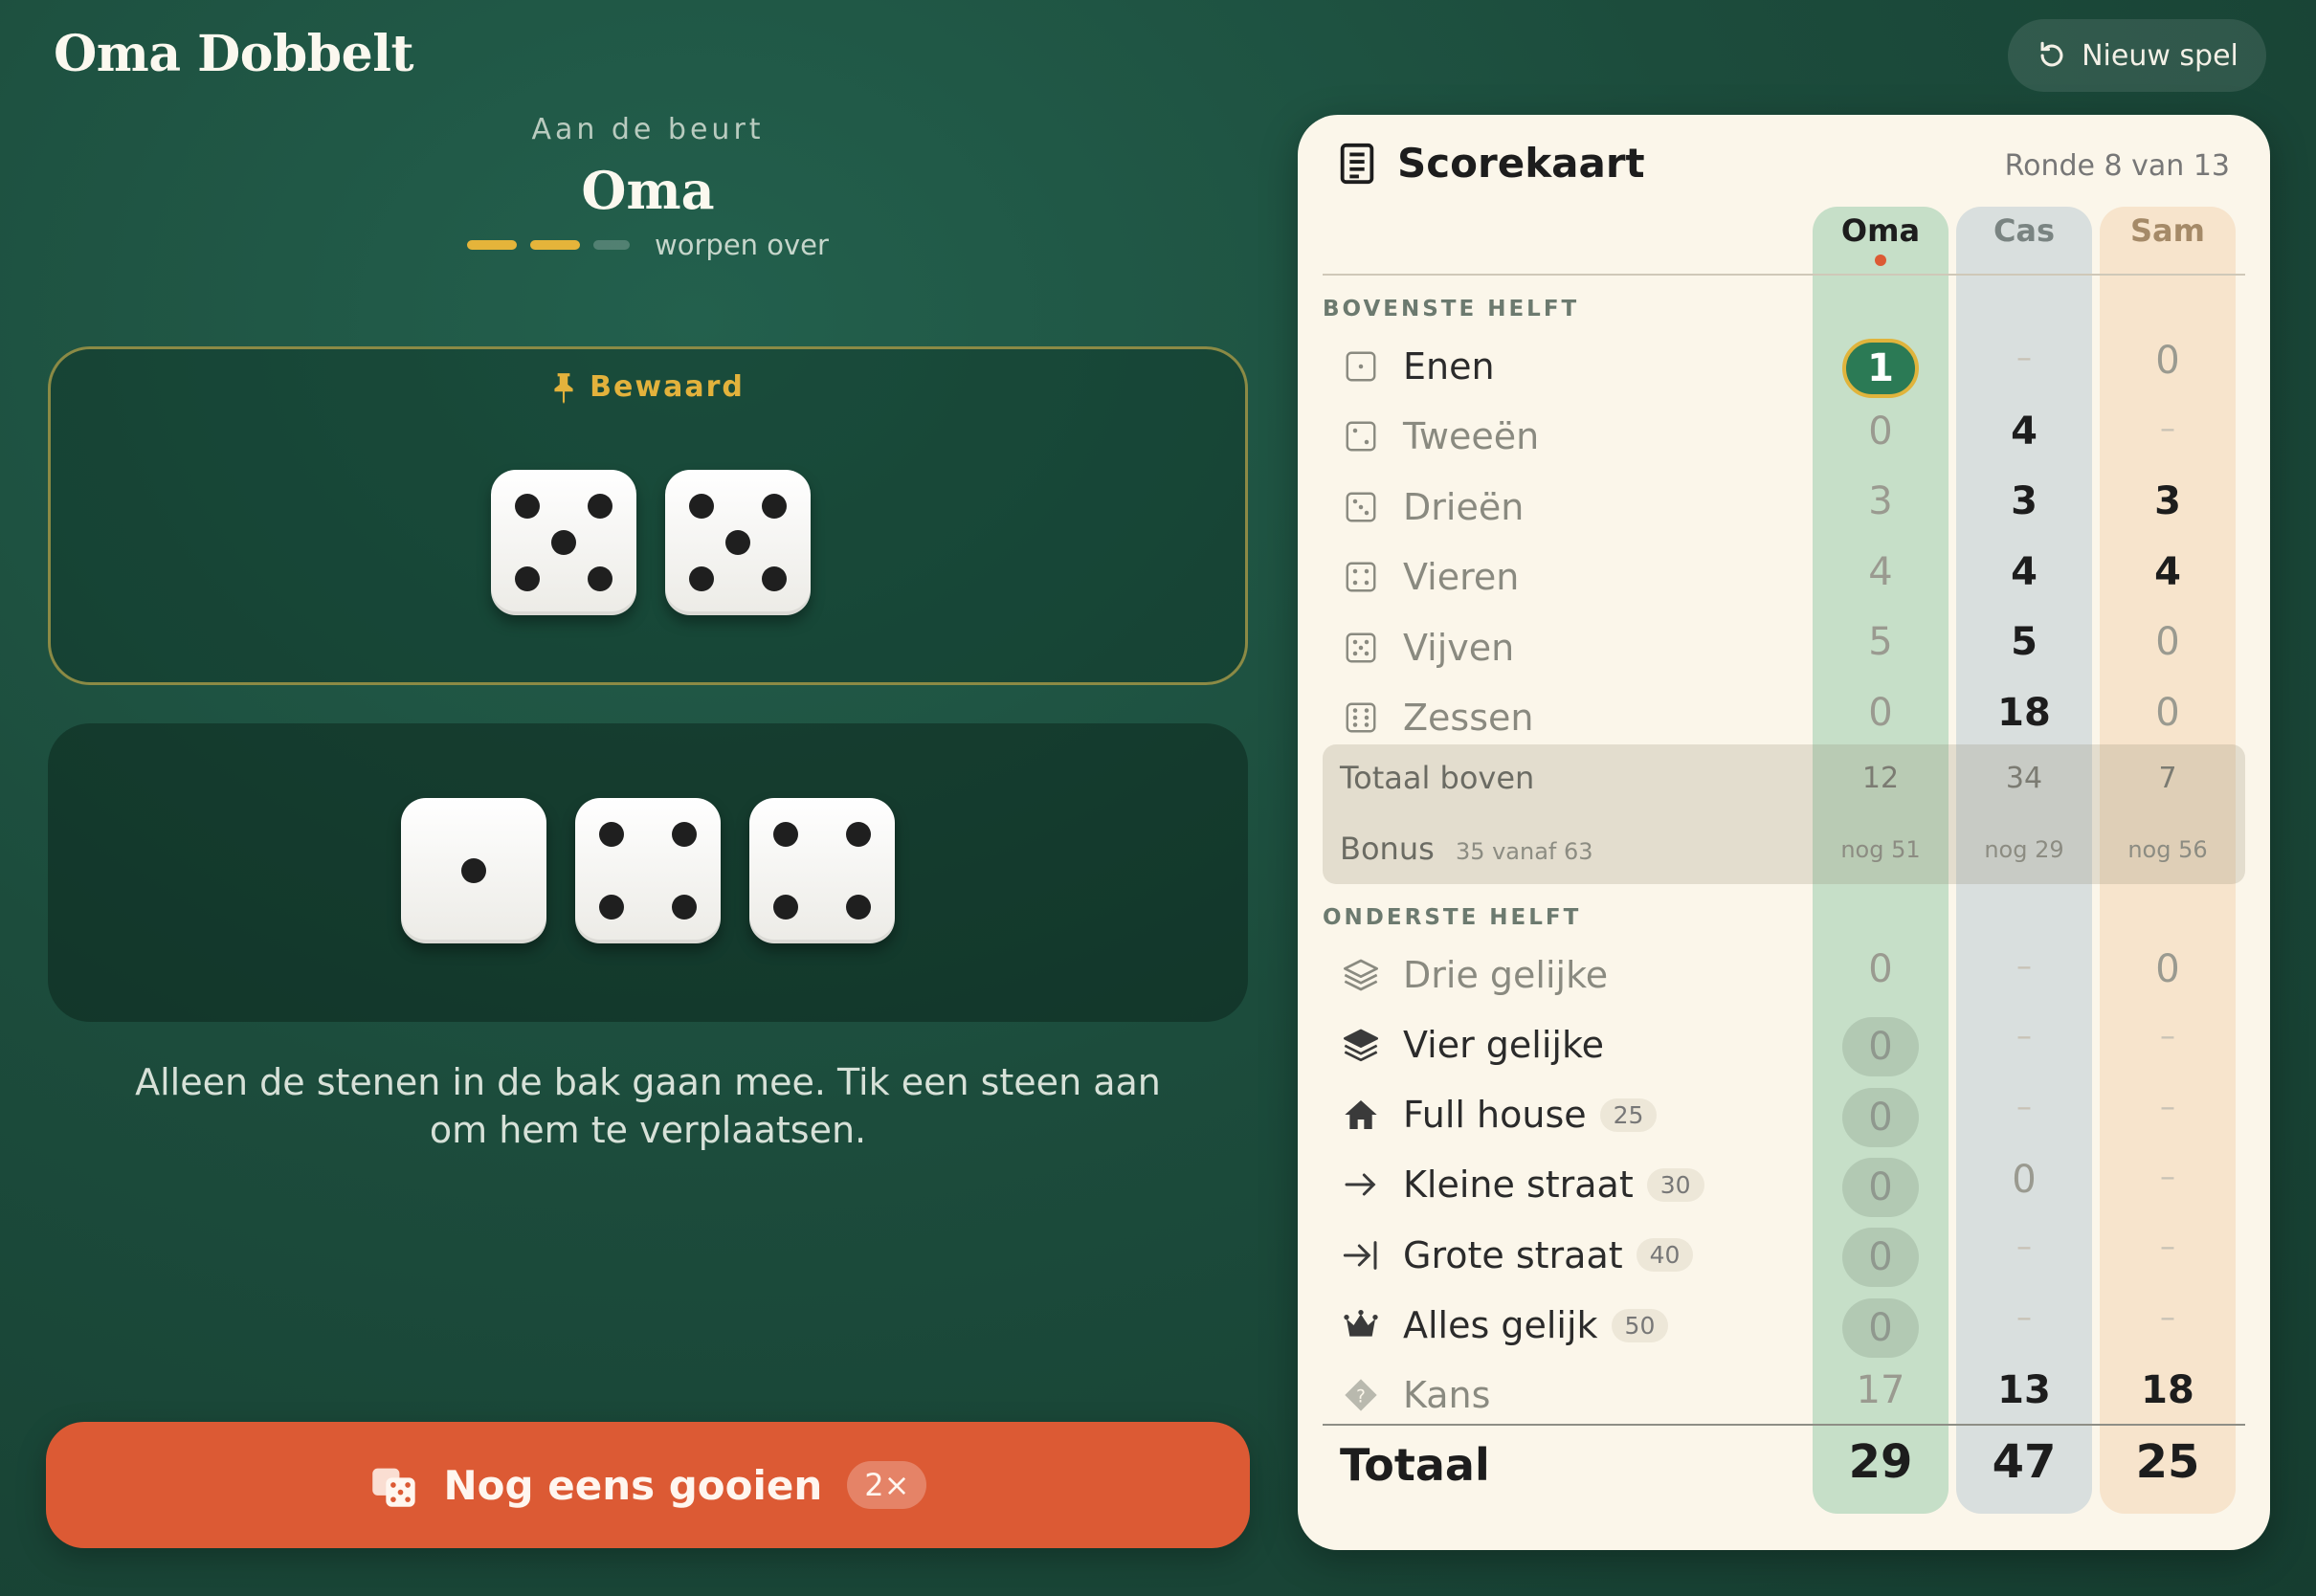 This screenshot has height=1596, width=2316. What do you see at coordinates (648, 515) in the screenshot?
I see `held-dice-area: Bewaard` at bounding box center [648, 515].